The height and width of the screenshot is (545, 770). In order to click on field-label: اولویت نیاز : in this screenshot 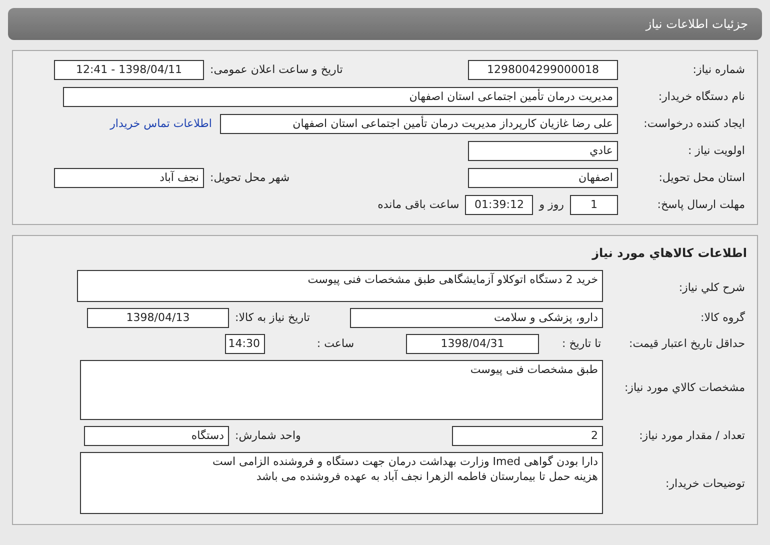, I will do `click(716, 151)`.